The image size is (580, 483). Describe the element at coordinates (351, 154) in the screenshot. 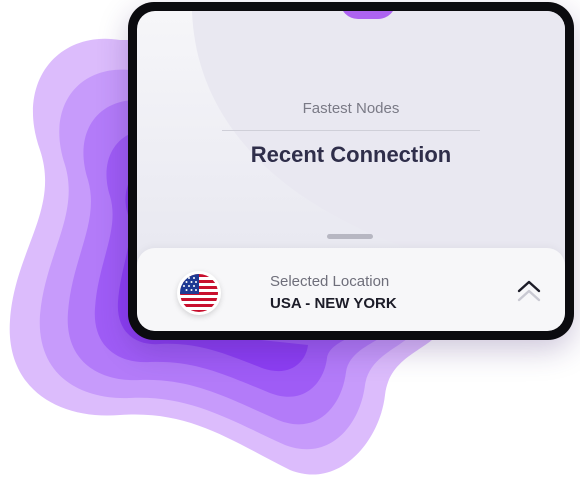

I see `recent-connection-title: Recent Connection` at that location.